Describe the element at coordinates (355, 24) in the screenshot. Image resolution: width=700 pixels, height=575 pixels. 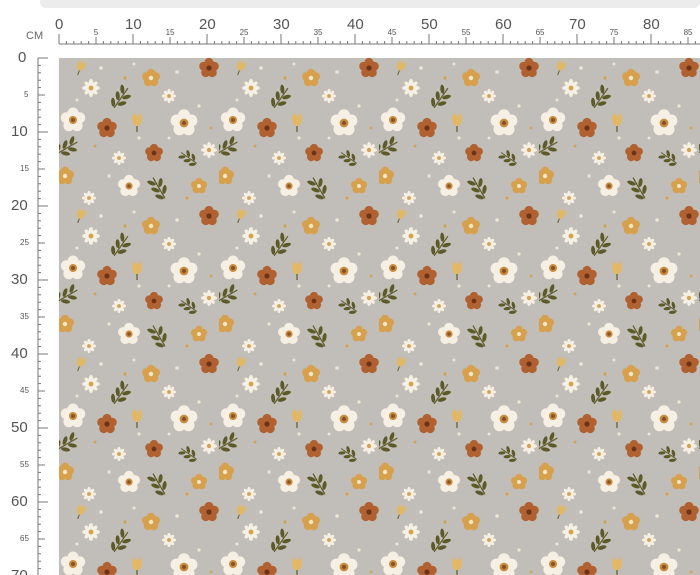
I see `top-ruler-label-major: 40` at that location.